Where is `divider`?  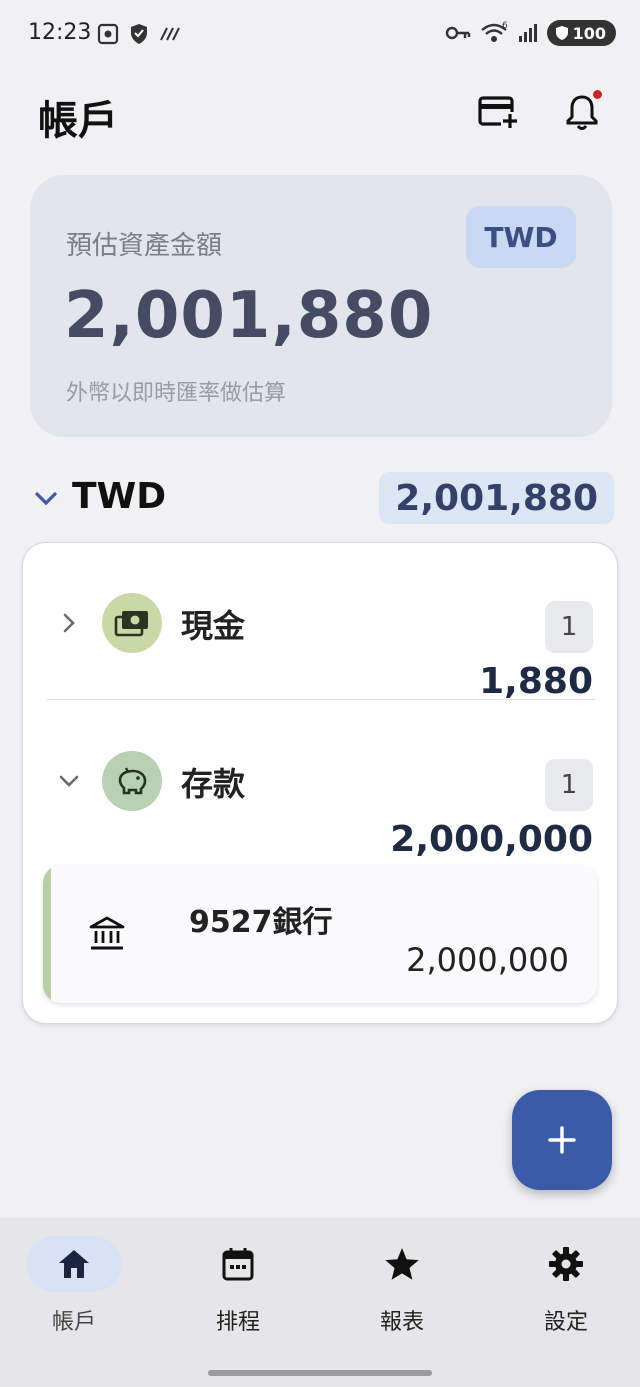
divider is located at coordinates (321, 699).